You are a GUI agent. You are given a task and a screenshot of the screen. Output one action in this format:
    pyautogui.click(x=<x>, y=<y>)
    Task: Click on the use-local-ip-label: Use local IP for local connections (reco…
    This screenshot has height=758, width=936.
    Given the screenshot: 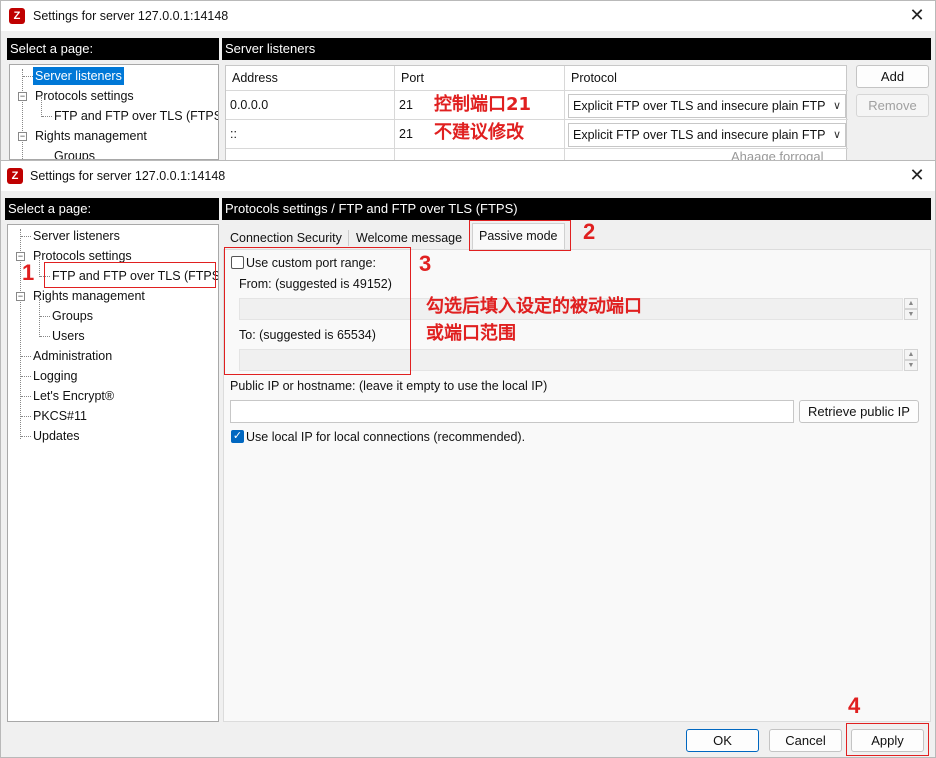 What is the action you would take?
    pyautogui.click(x=385, y=437)
    